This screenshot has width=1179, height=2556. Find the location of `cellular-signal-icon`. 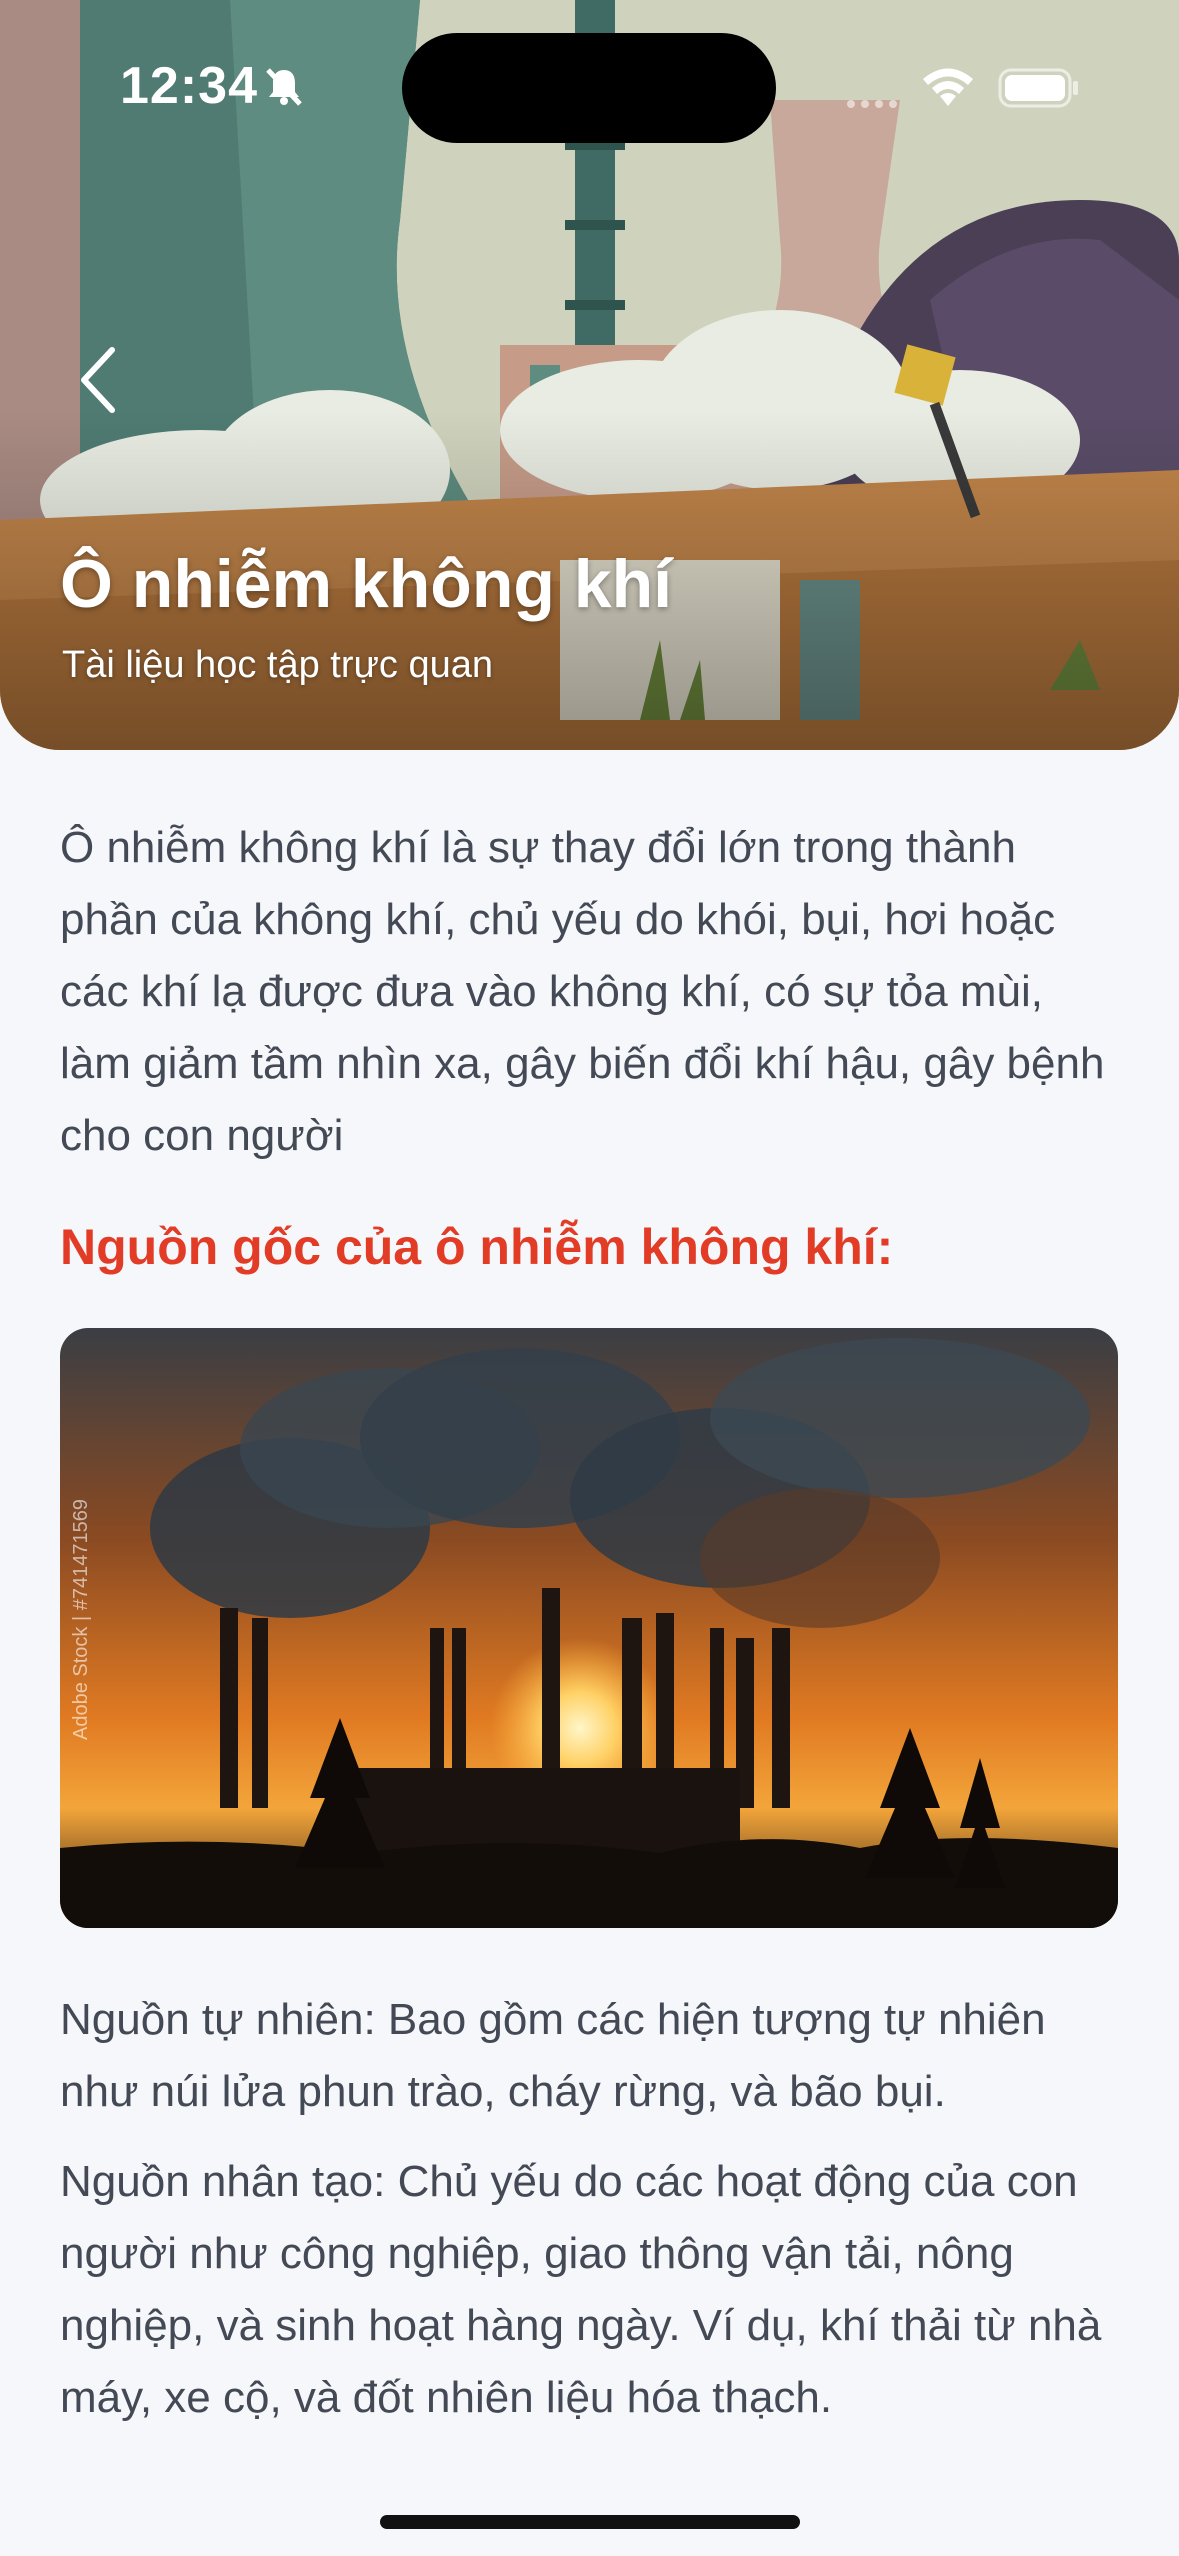

cellular-signal-icon is located at coordinates (873, 105).